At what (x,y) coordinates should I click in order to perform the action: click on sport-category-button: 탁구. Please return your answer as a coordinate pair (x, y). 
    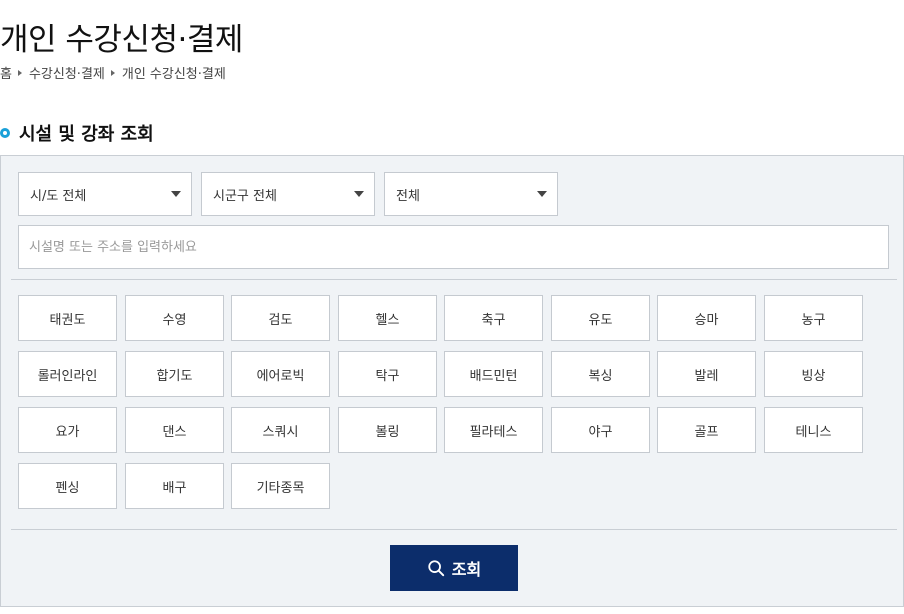
    Looking at the image, I should click on (387, 374).